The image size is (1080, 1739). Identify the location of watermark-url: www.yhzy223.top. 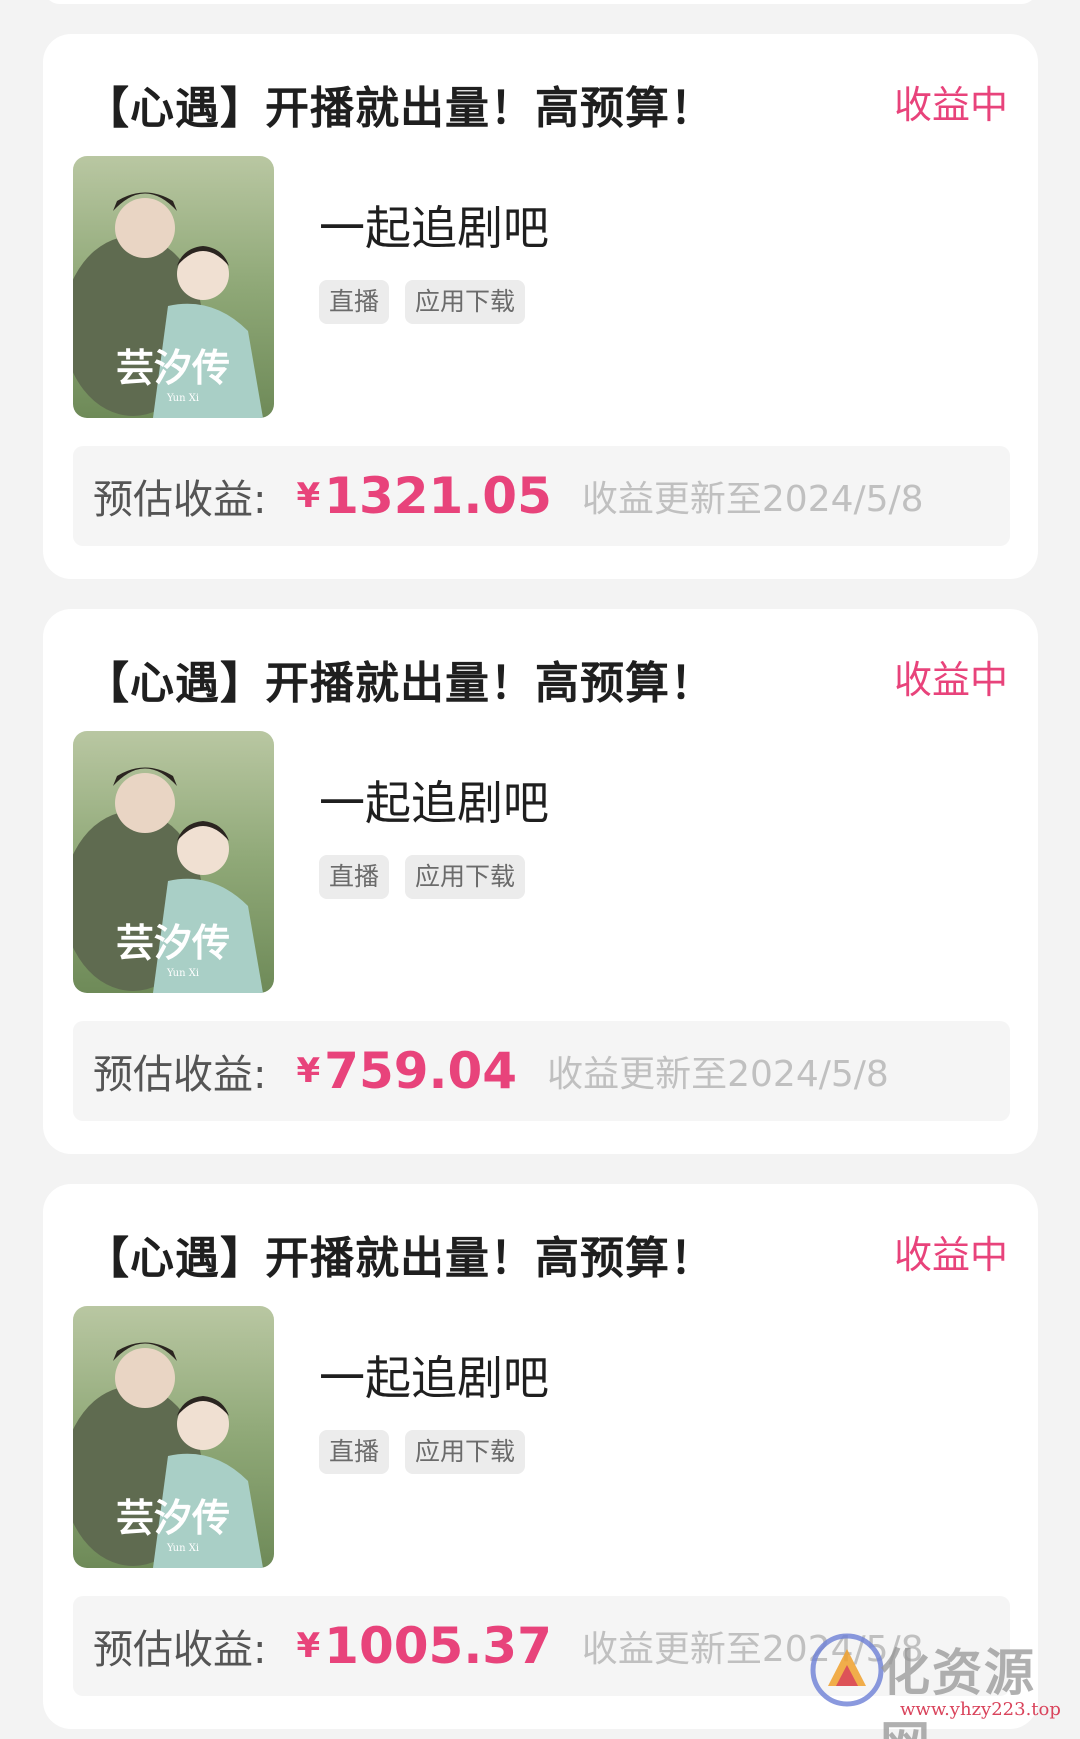
(980, 1709).